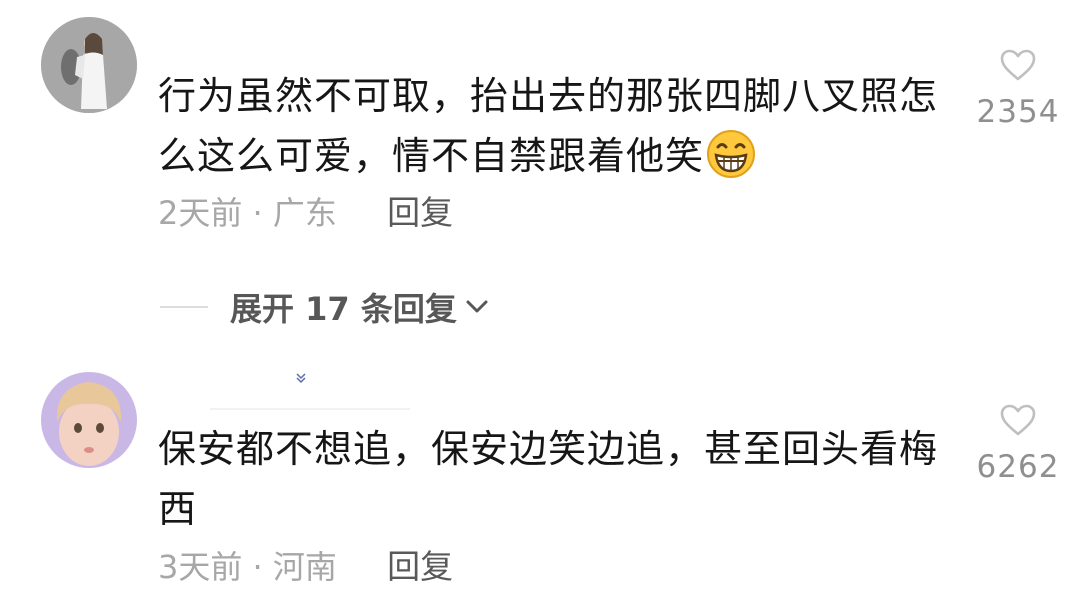 This screenshot has width=1080, height=606. I want to click on comment-body: 行为虽然不可取，抬出去的那张四脚八叉照怎么这么可爱，情不自禁跟着他笑, so click(548, 126).